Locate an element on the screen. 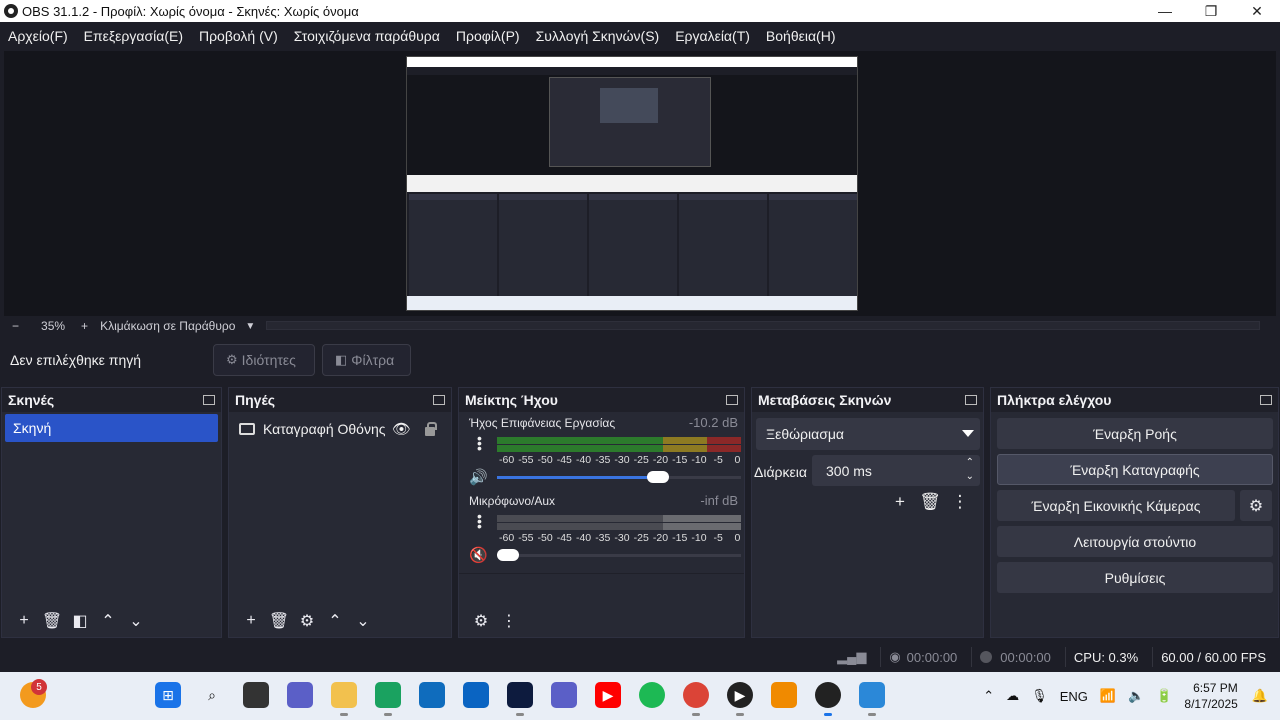 The image size is (1280, 720). preview-scrollbar is located at coordinates (763, 325).